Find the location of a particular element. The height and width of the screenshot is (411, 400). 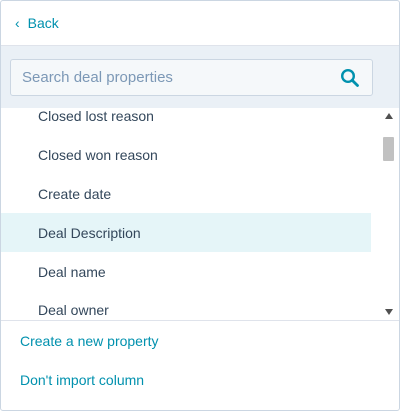

create-property-link: Create a new property is located at coordinates (200, 340).